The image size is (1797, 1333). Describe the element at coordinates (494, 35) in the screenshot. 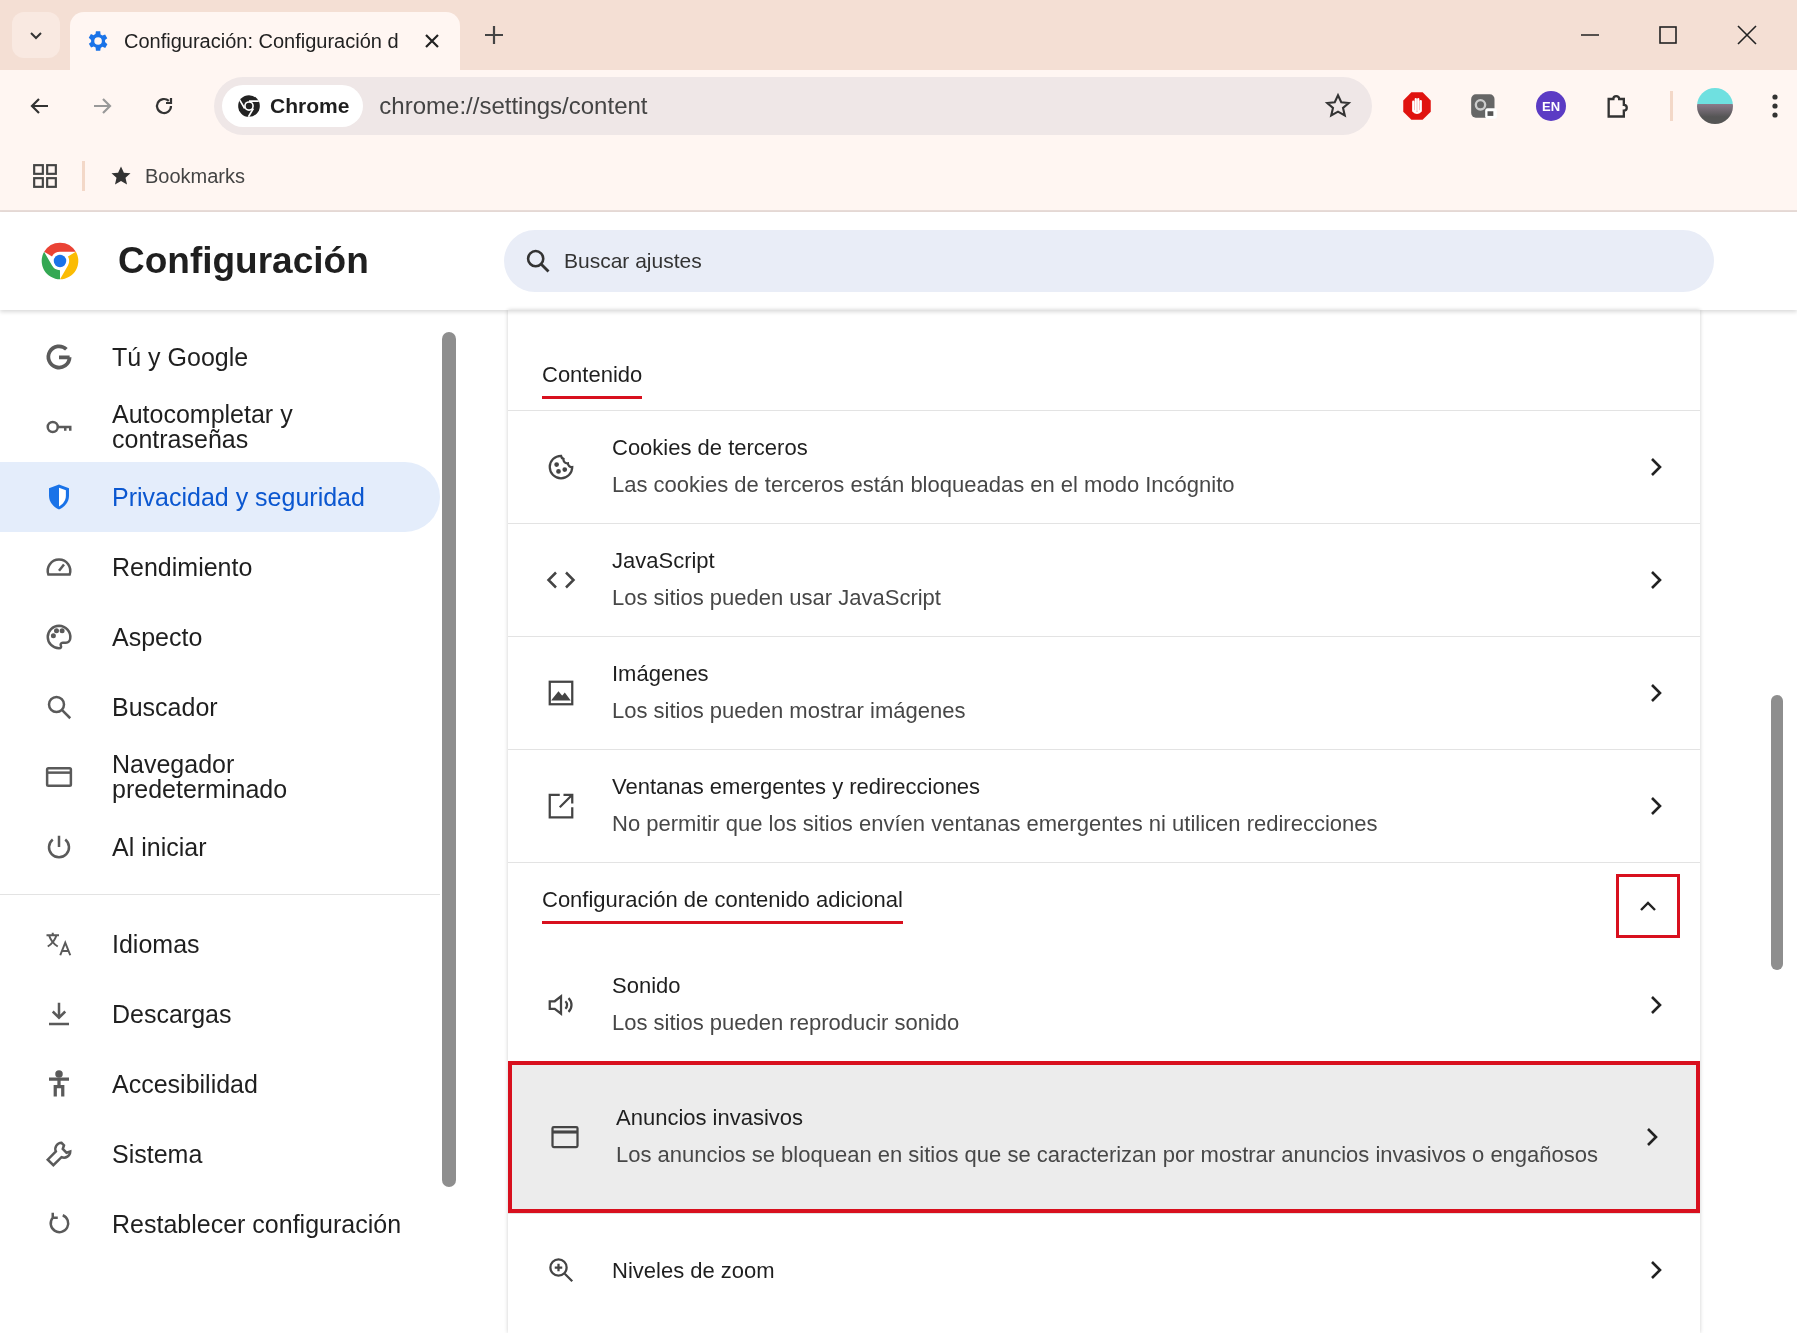

I see `new-tab-icon` at that location.